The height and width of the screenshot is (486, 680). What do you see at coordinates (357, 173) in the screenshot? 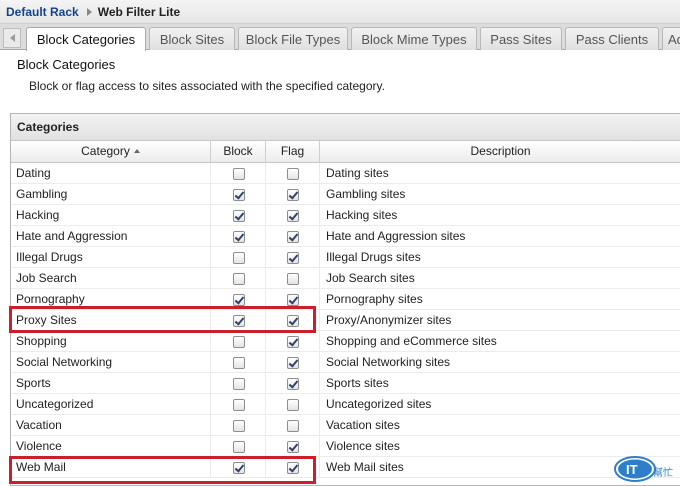
I see `description-cell: Dating sites` at bounding box center [357, 173].